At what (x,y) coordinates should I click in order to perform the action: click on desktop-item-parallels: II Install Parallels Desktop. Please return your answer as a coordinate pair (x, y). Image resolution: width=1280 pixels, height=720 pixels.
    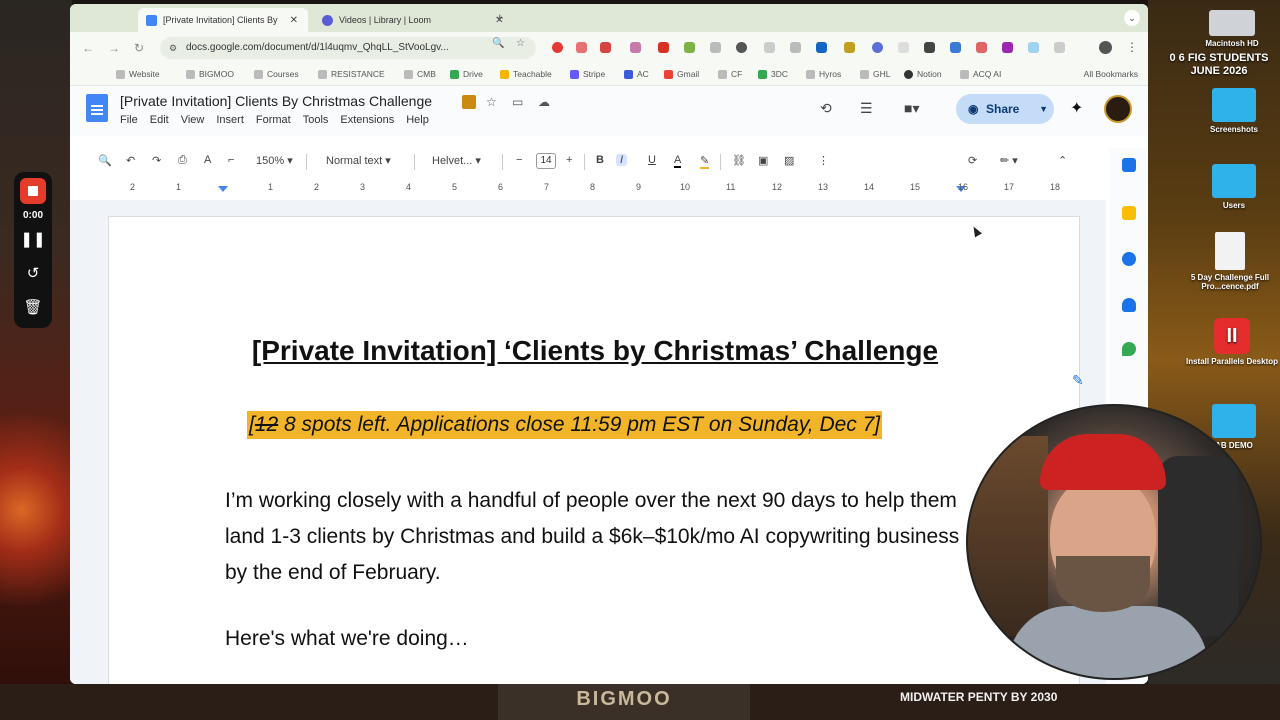
    Looking at the image, I should click on (1232, 342).